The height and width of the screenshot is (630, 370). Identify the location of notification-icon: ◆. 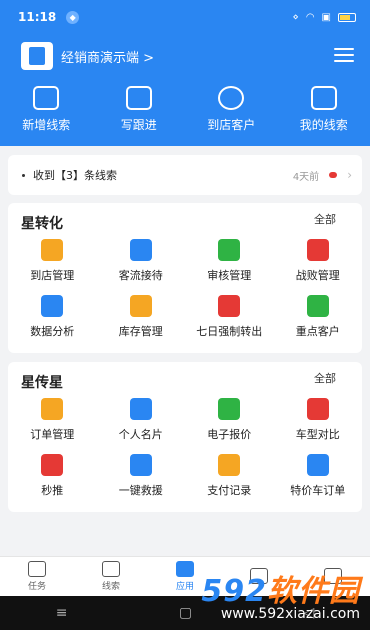
(73, 17).